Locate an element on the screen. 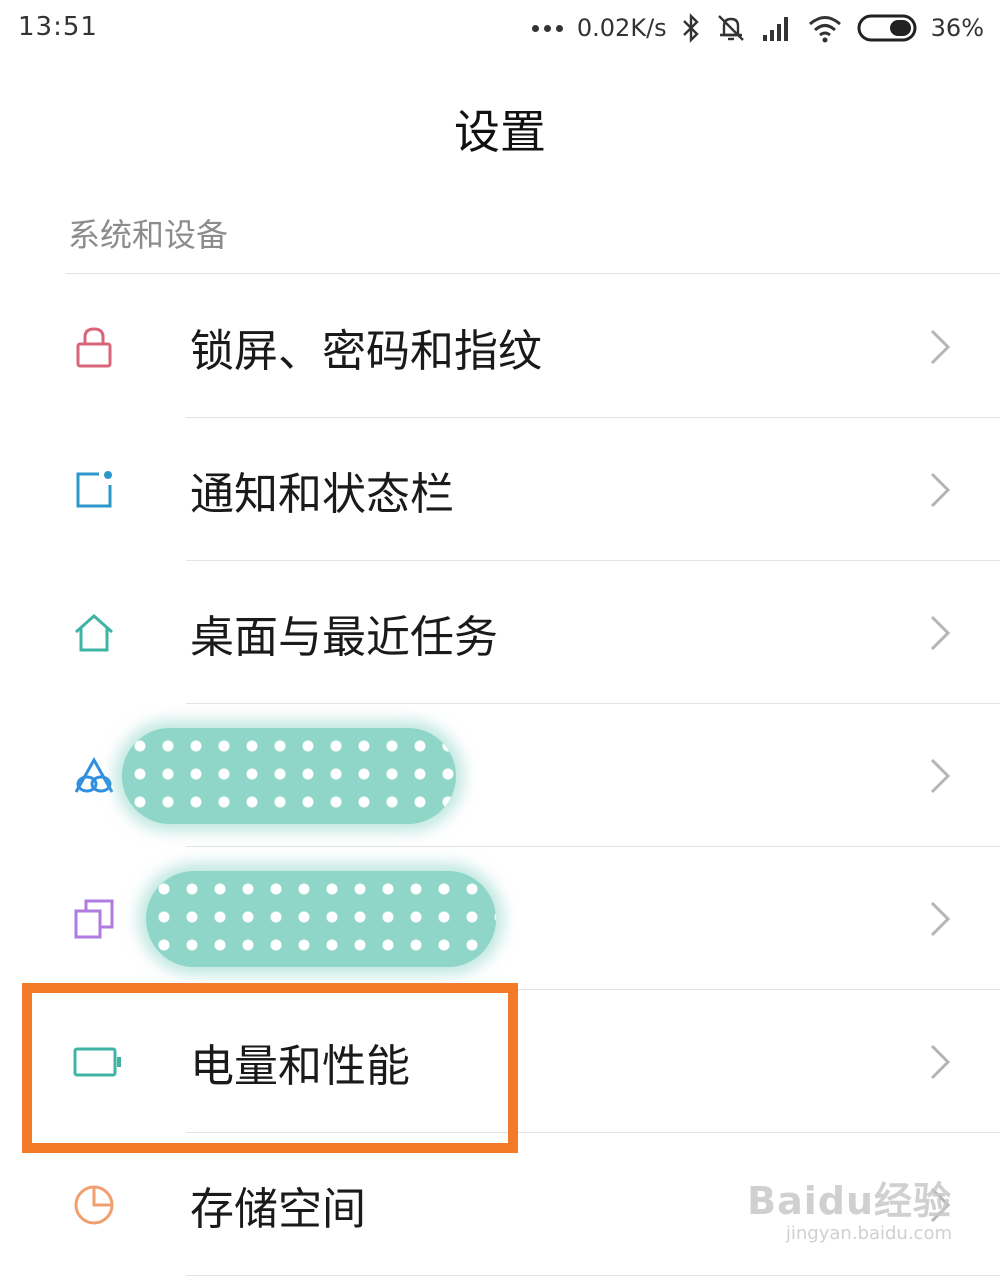 This screenshot has width=1000, height=1283. ai-assistant-icon is located at coordinates (94, 776).